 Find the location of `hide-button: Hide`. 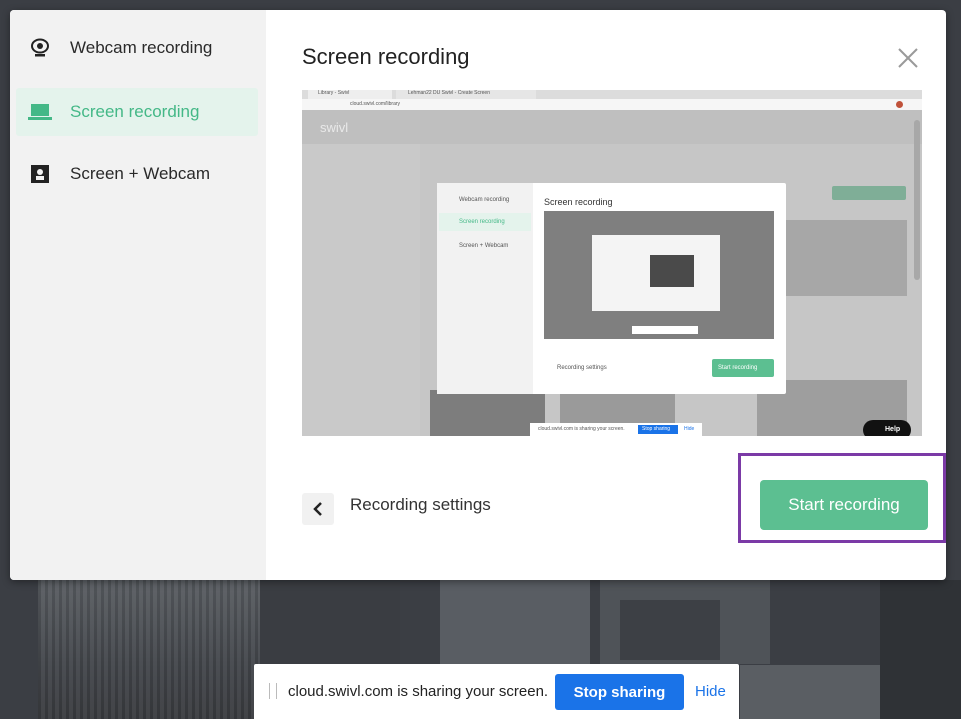

hide-button: Hide is located at coordinates (710, 691).